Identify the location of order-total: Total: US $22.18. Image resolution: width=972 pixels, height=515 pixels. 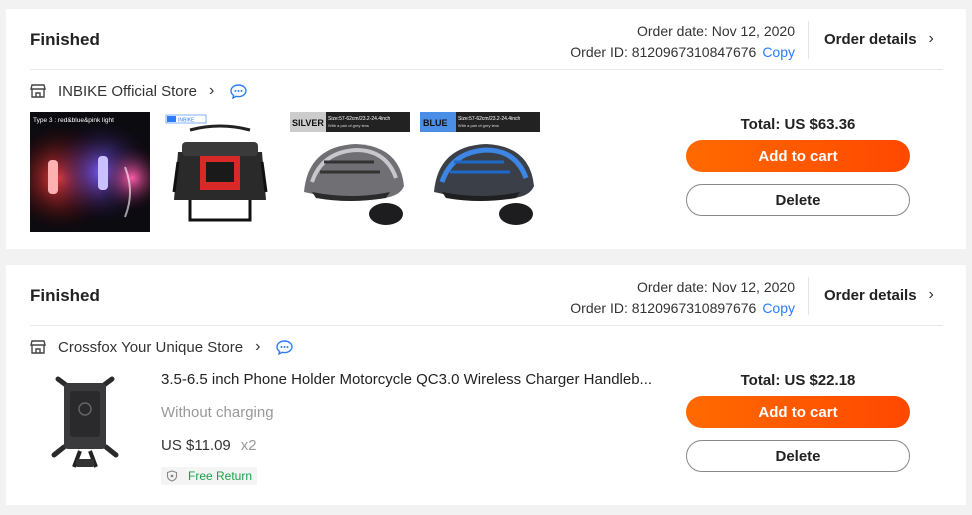
(798, 380).